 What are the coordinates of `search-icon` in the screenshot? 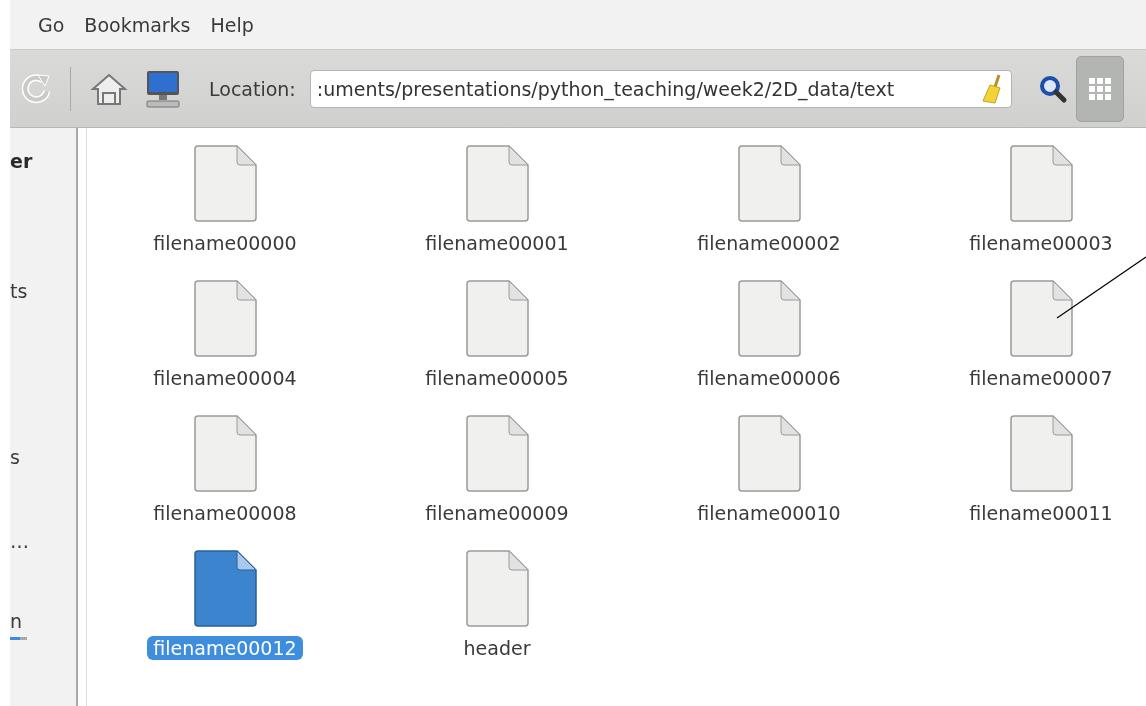 It's located at (1052, 88).